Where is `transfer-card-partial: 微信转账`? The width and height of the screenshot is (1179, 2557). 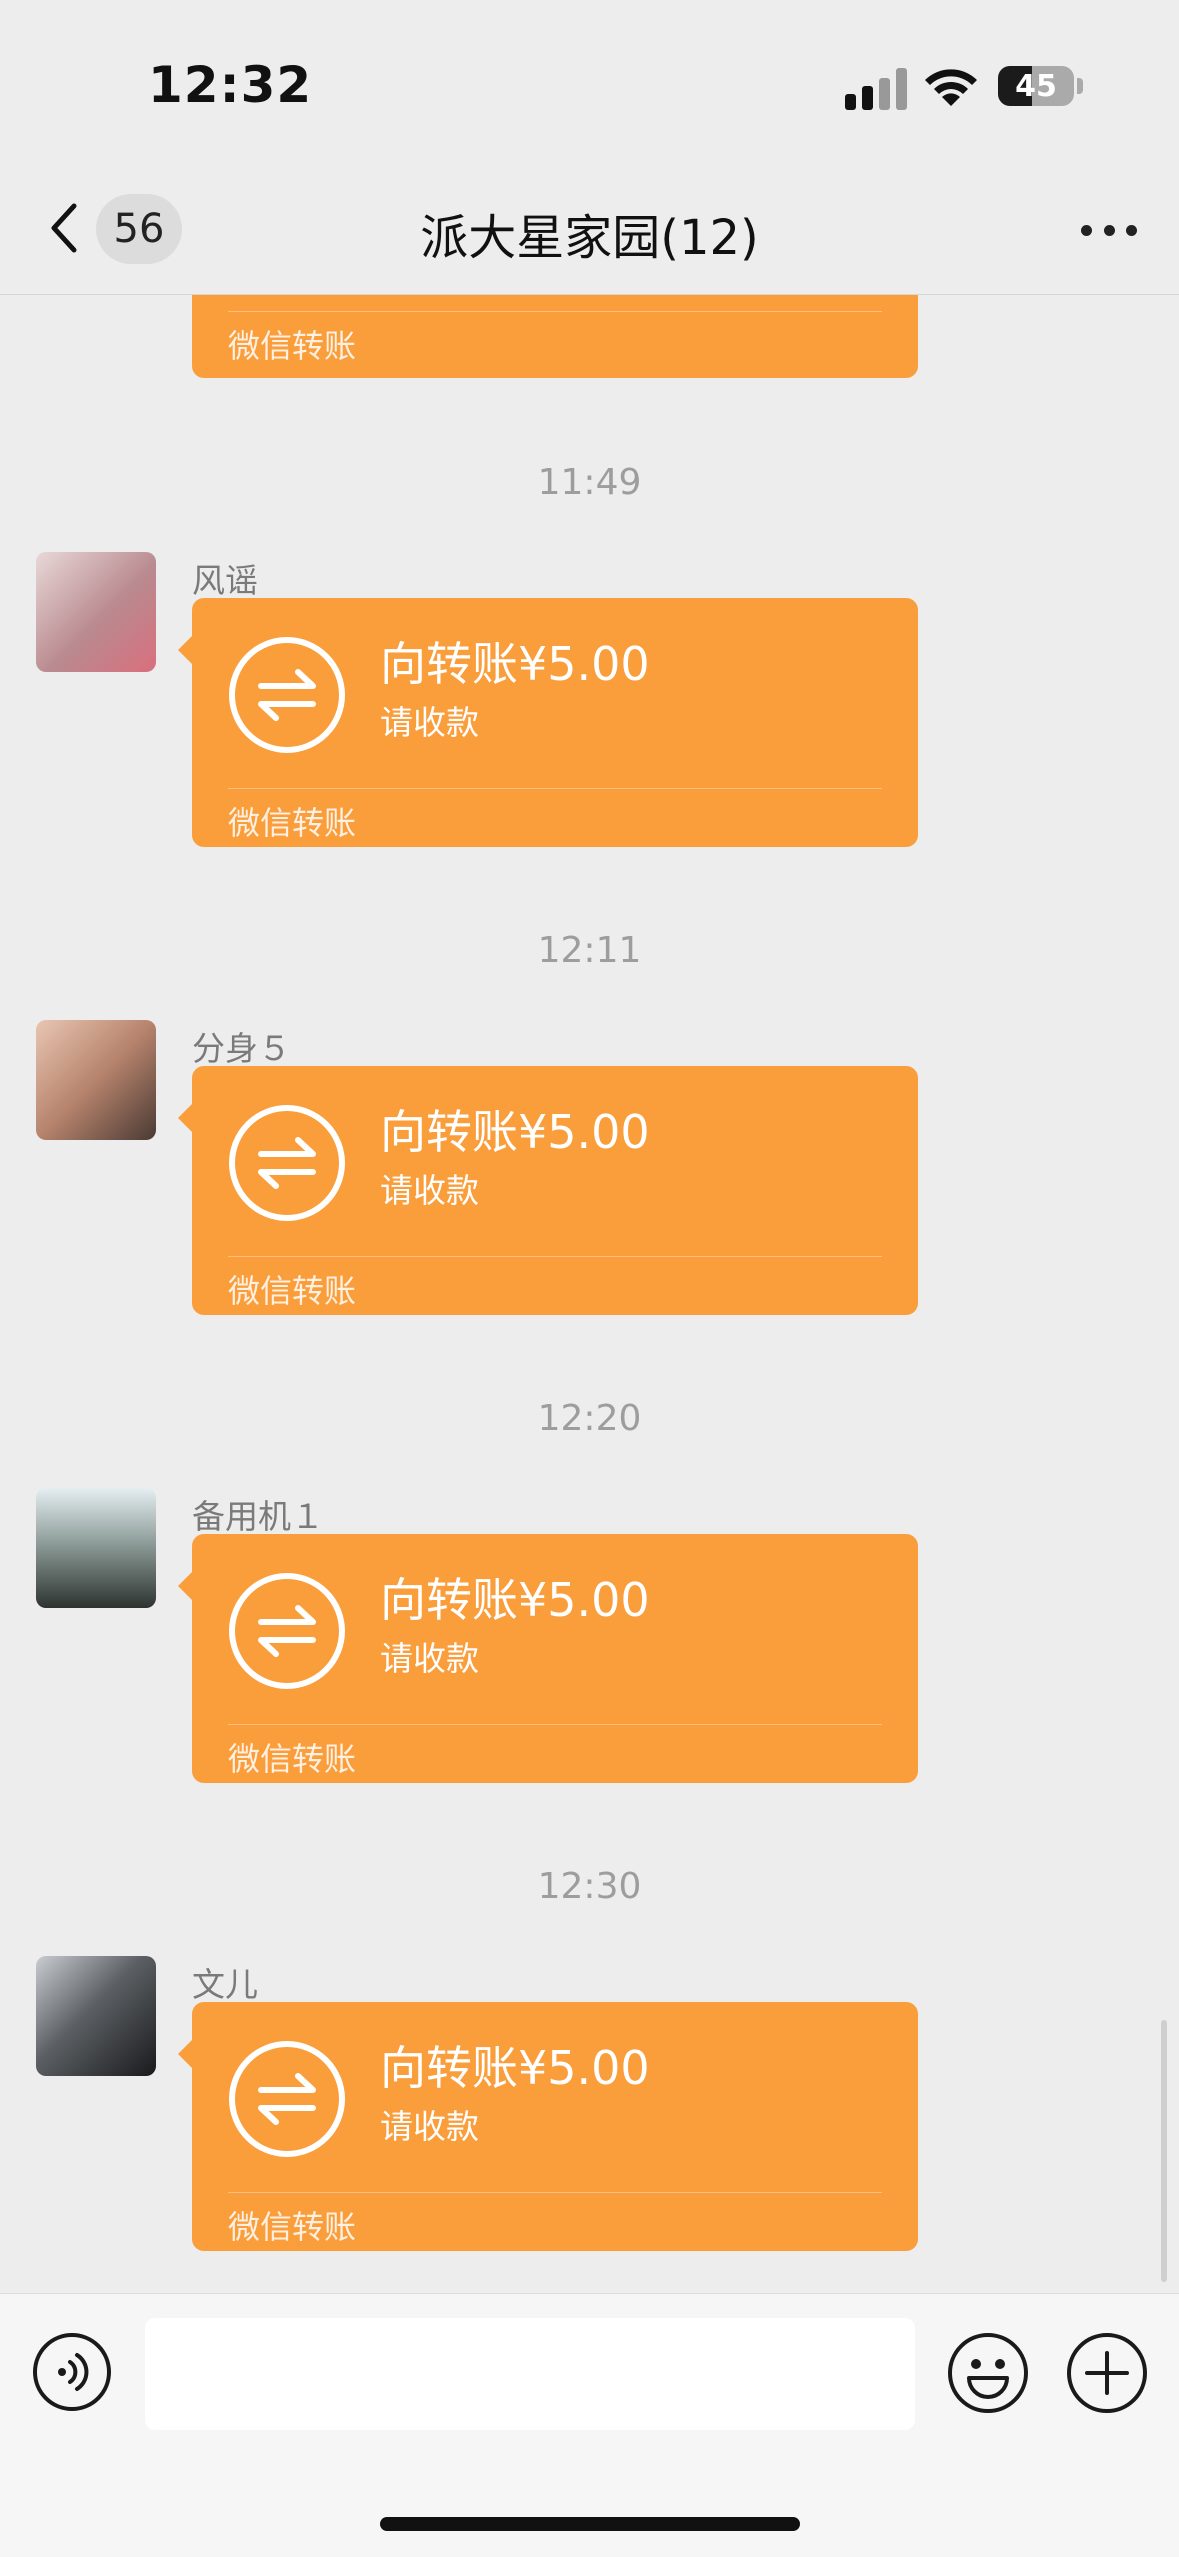 transfer-card-partial: 微信转账 is located at coordinates (555, 336).